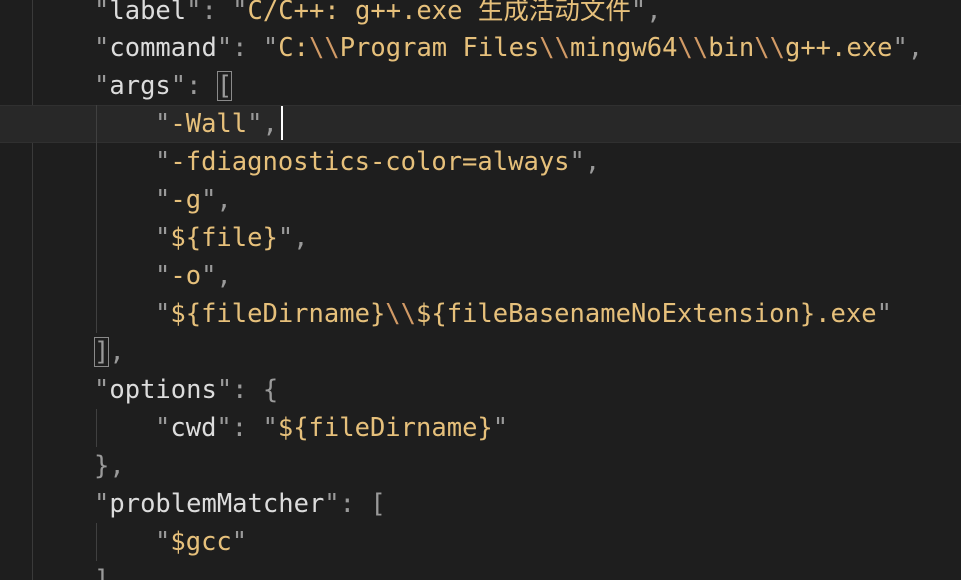  Describe the element at coordinates (109, 466) in the screenshot. I see `code-line-options-close: },` at that location.